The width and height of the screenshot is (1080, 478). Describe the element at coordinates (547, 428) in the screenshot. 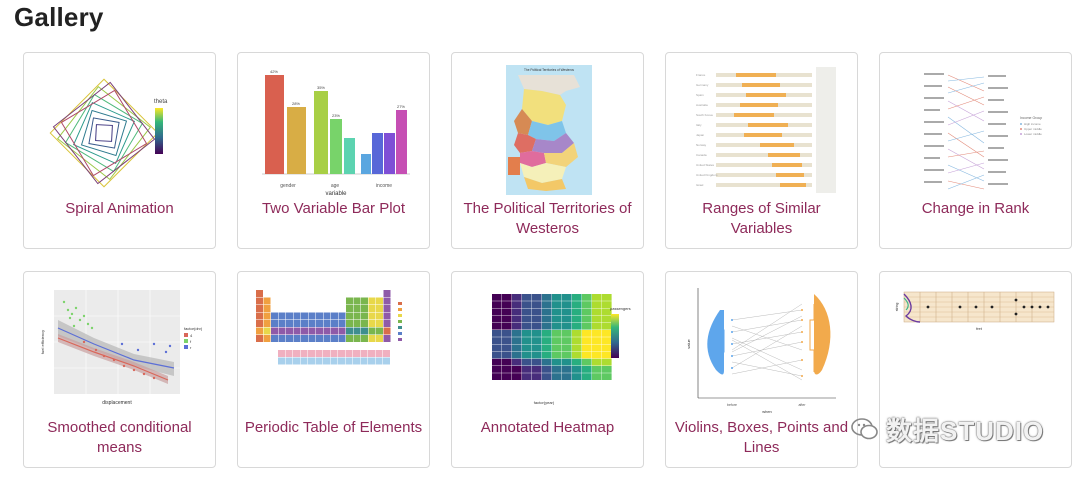

I see `card-caption: Annotated Heatmap` at that location.